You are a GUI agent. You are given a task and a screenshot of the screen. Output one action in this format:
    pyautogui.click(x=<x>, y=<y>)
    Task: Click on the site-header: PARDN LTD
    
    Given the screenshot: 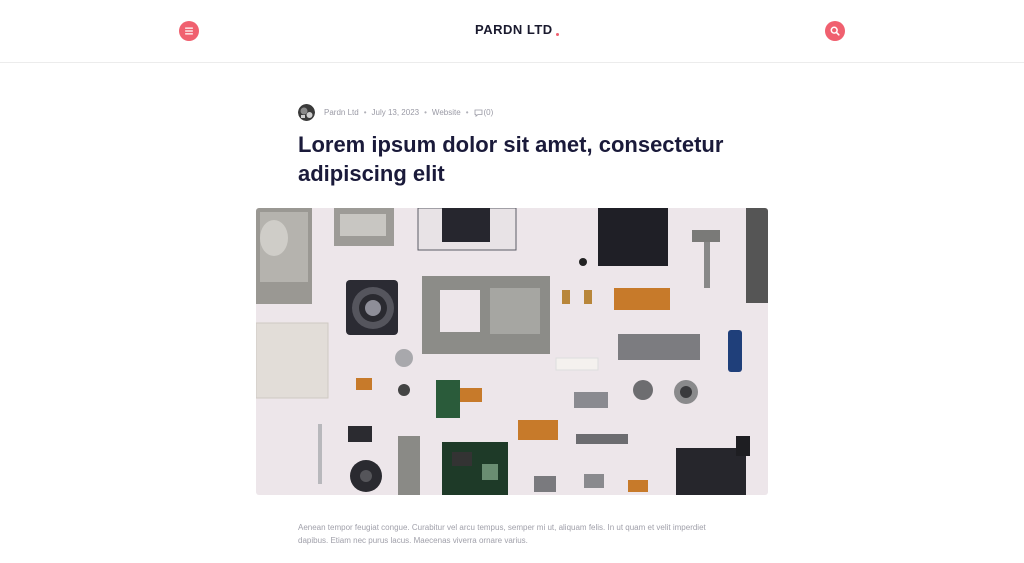 What is the action you would take?
    pyautogui.click(x=512, y=31)
    